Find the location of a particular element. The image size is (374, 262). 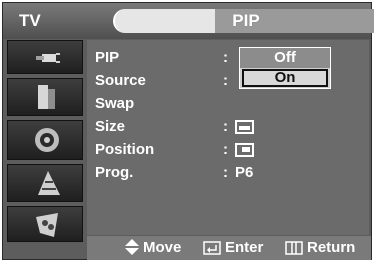

size-icon is located at coordinates (244, 127).